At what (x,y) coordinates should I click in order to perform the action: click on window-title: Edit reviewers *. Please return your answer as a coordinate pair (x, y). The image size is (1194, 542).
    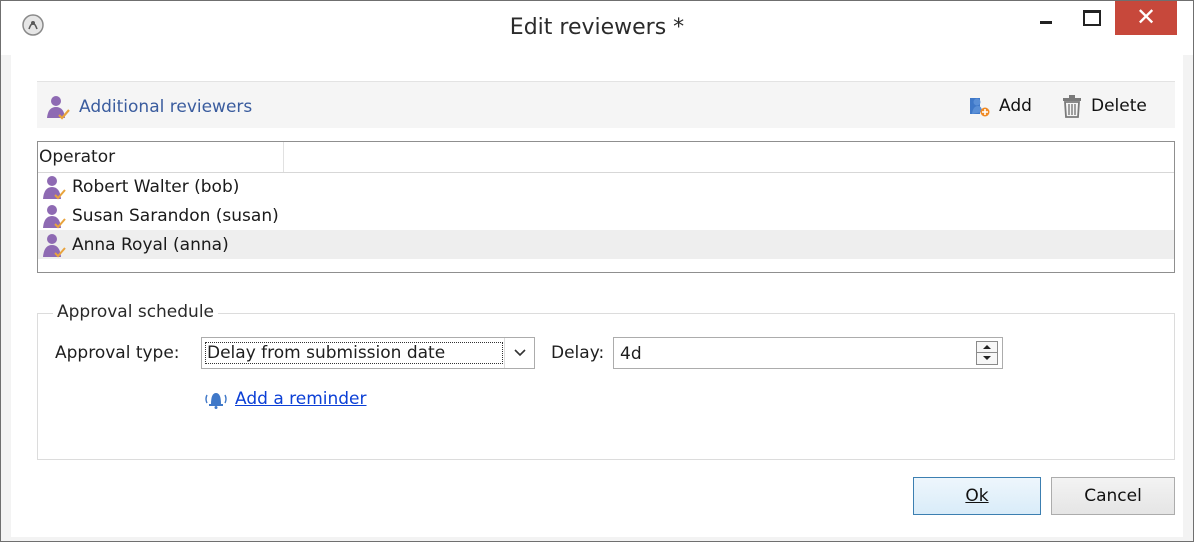
    Looking at the image, I should click on (597, 27).